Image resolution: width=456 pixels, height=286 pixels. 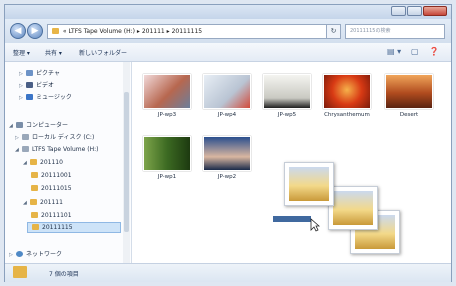 I want to click on breadcrumb-20111115: 20111115, so click(x=187, y=31).